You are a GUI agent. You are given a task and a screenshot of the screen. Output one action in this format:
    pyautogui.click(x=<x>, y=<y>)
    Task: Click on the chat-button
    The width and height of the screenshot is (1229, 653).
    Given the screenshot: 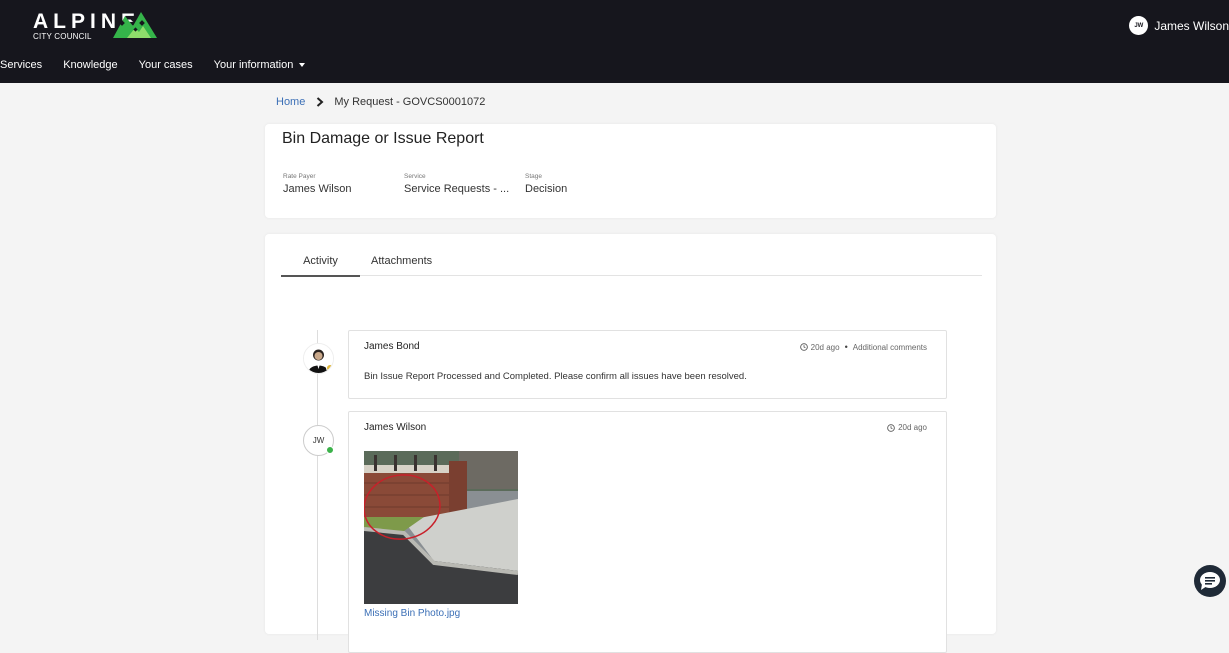 What is the action you would take?
    pyautogui.click(x=1210, y=581)
    